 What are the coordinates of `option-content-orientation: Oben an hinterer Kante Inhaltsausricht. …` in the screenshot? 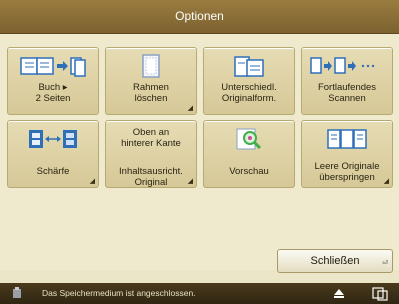 It's located at (151, 154).